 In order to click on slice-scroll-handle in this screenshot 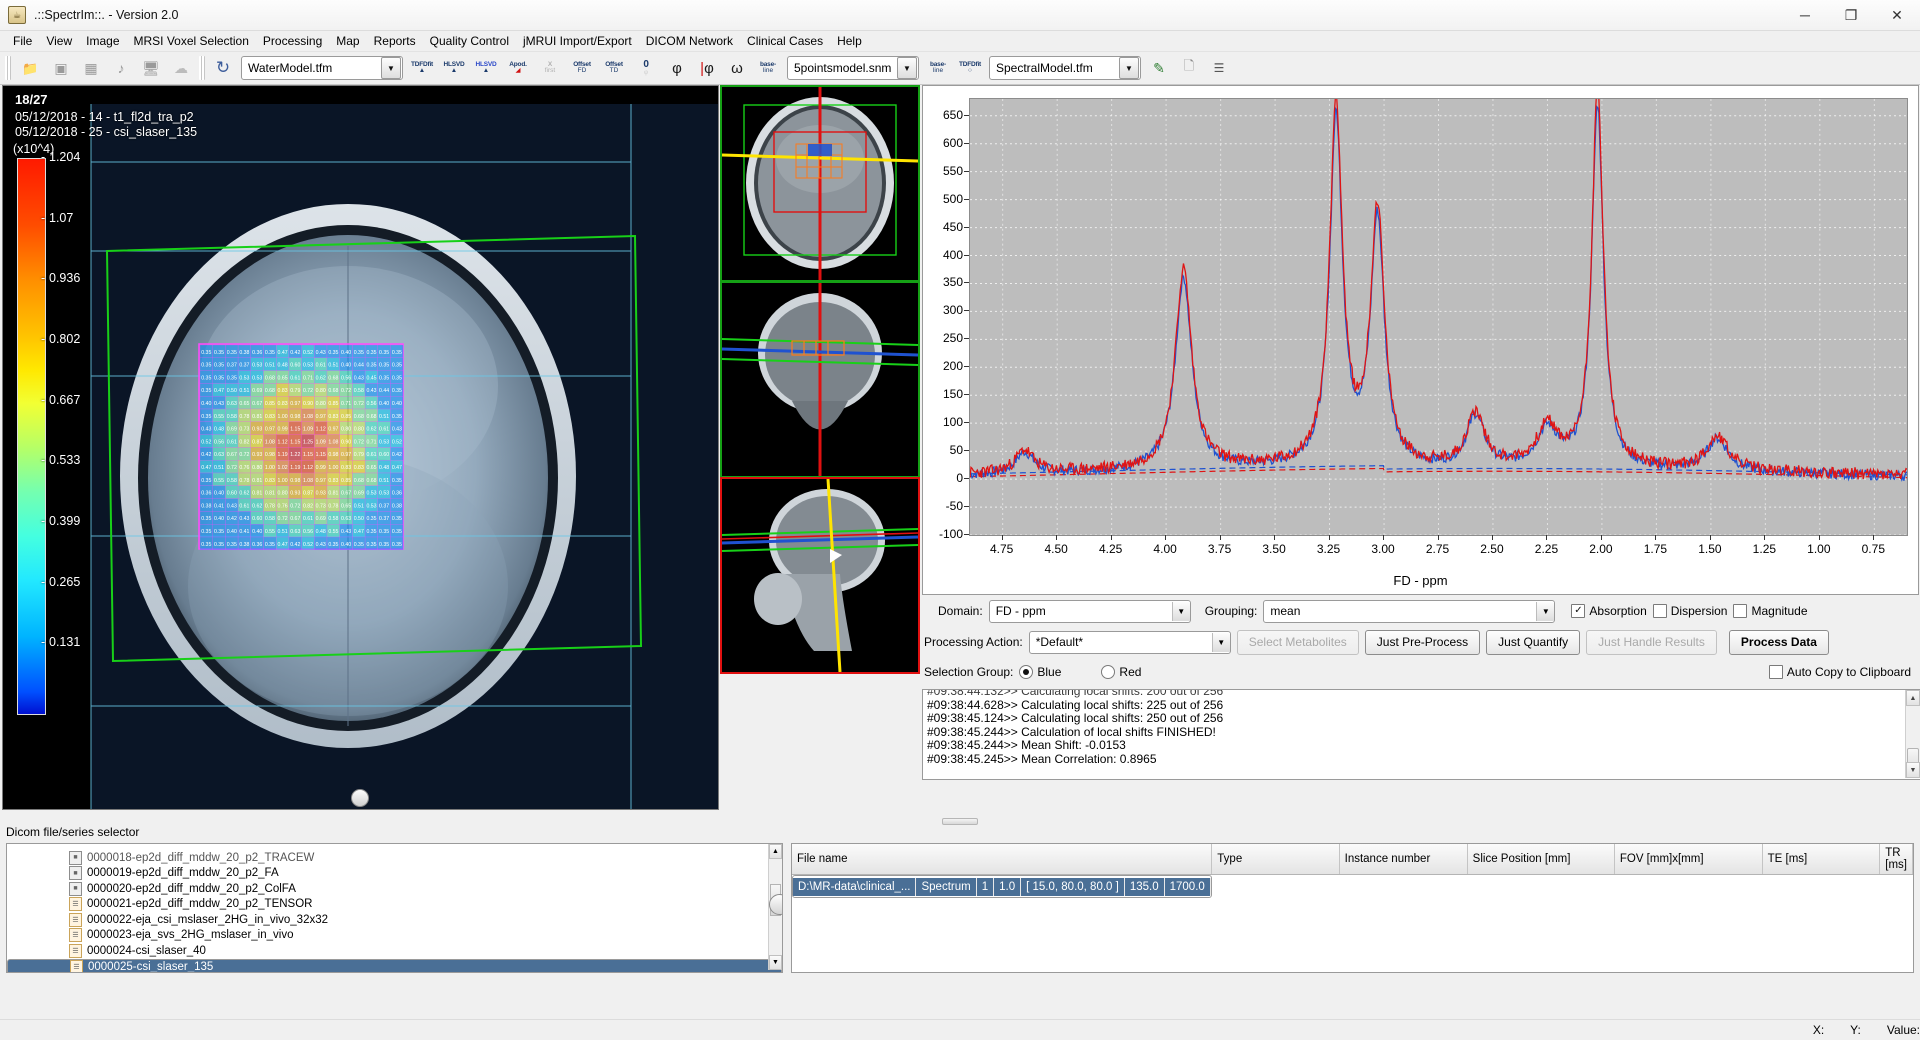, I will do `click(360, 798)`.